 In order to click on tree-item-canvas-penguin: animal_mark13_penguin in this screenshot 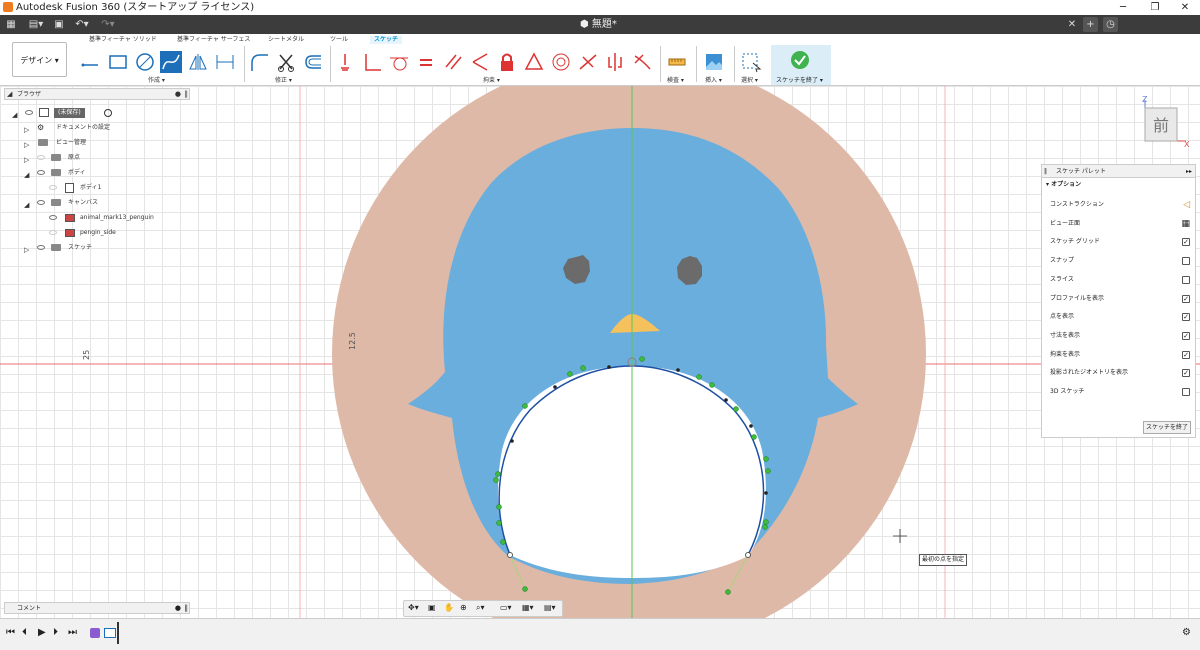, I will do `click(111, 218)`.